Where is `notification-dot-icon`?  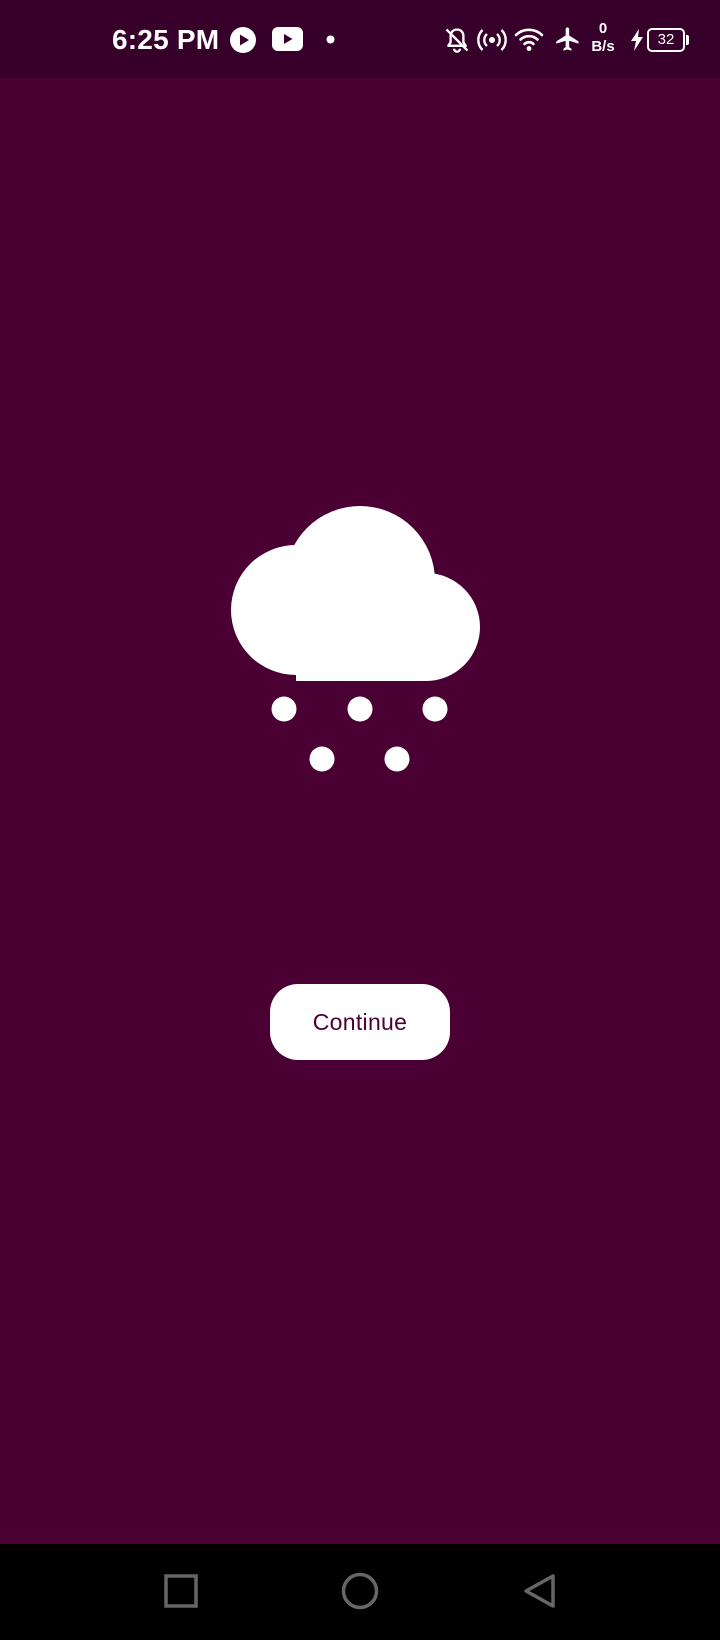
notification-dot-icon is located at coordinates (330, 39).